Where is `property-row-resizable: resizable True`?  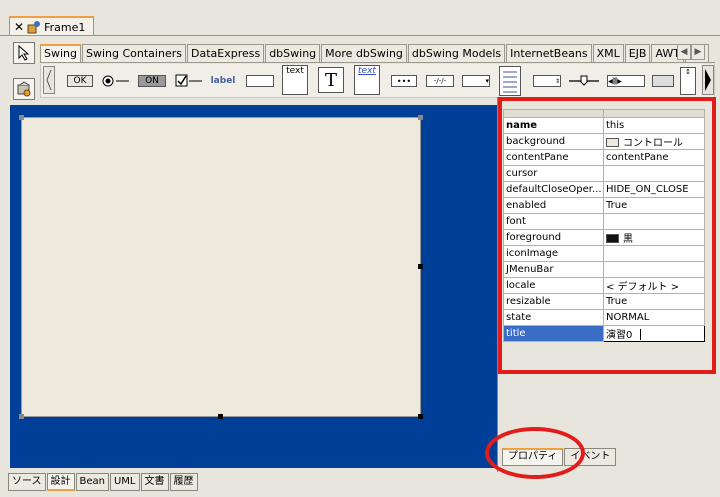 property-row-resizable: resizable True is located at coordinates (604, 301).